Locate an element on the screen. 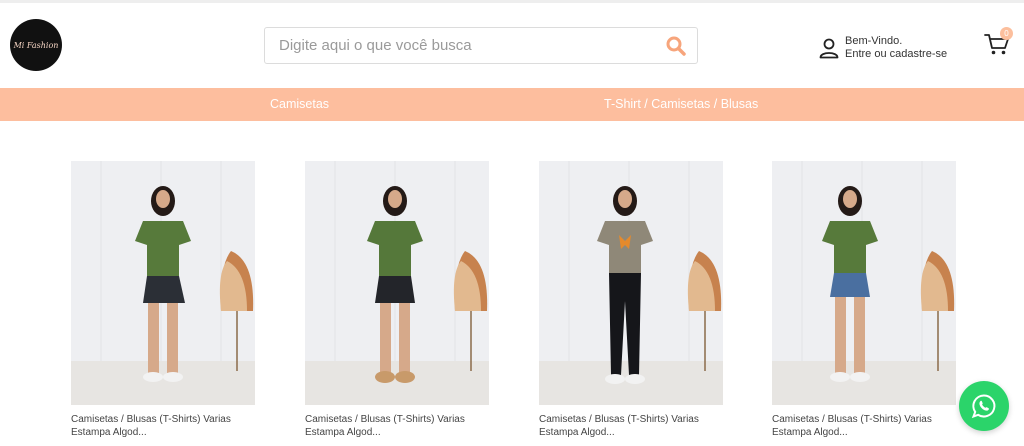  nav-item-tshirt-camisetas-blusas: T-Shirt / Camisetas / Blusas is located at coordinates (681, 104).